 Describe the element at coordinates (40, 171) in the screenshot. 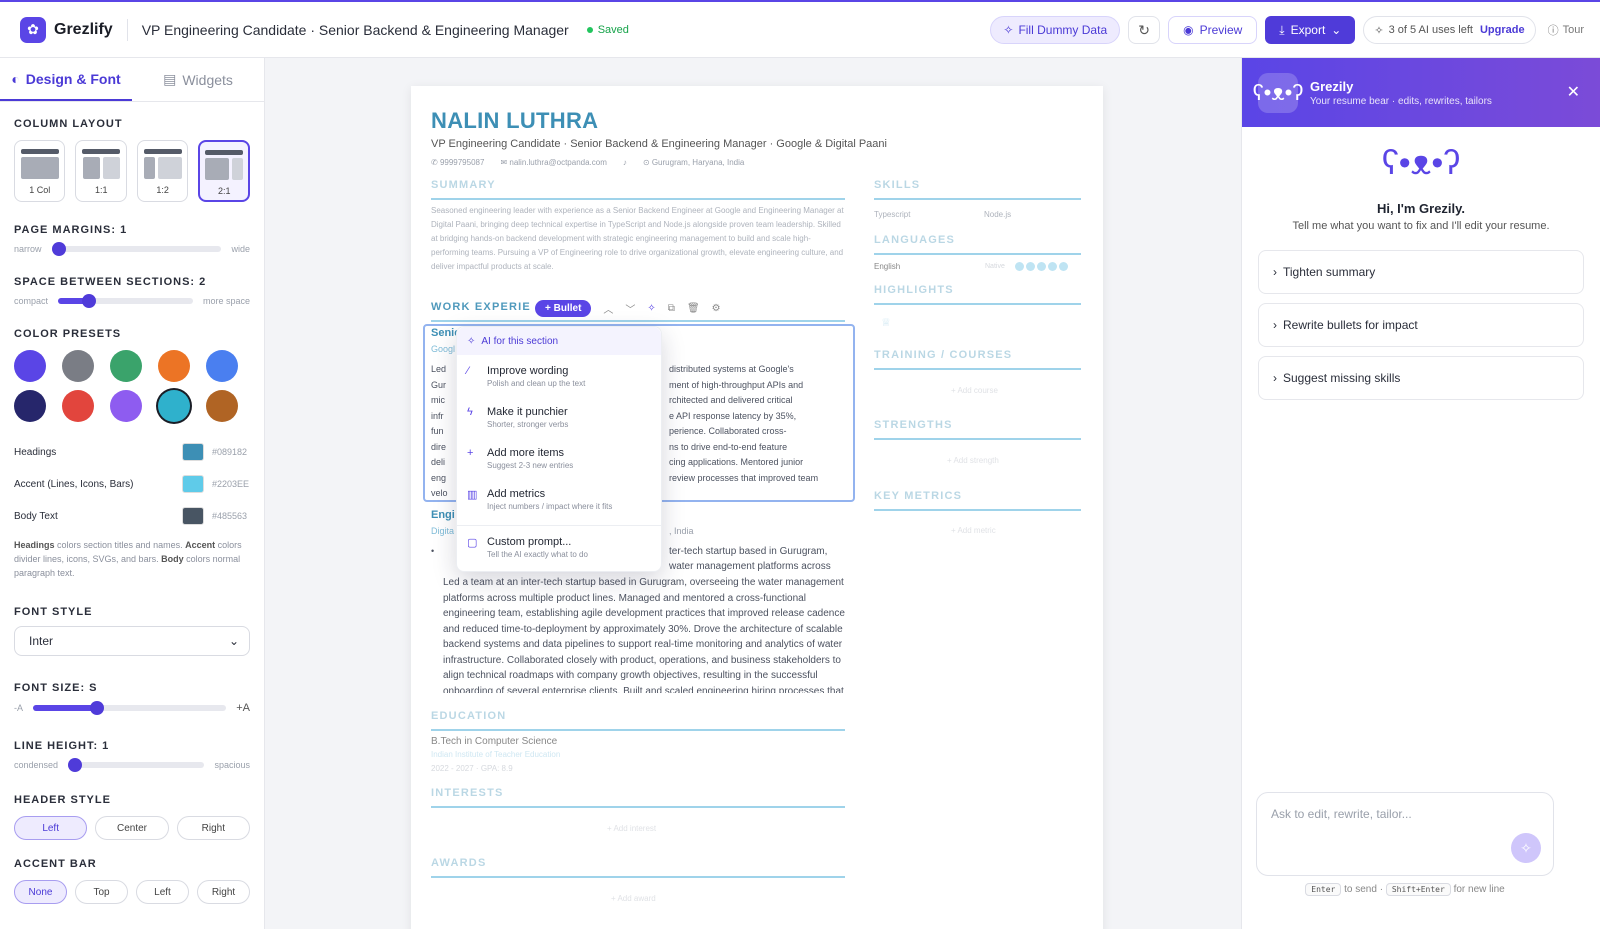

I see `layout-1-col: 1 Col` at that location.